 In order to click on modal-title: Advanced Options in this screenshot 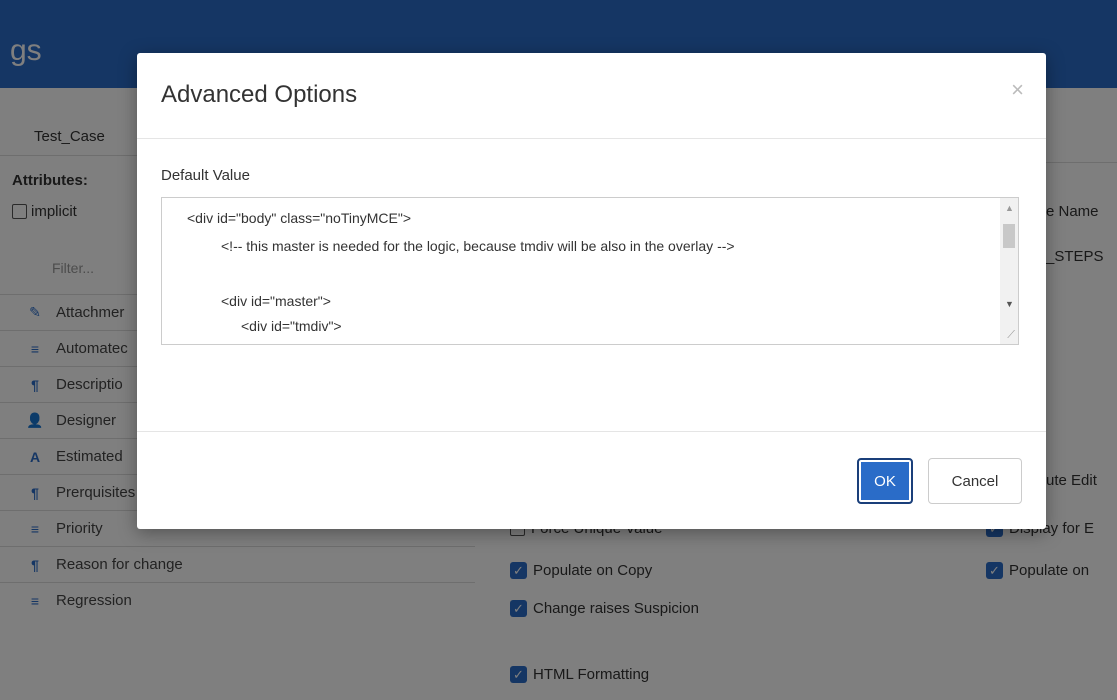, I will do `click(259, 94)`.